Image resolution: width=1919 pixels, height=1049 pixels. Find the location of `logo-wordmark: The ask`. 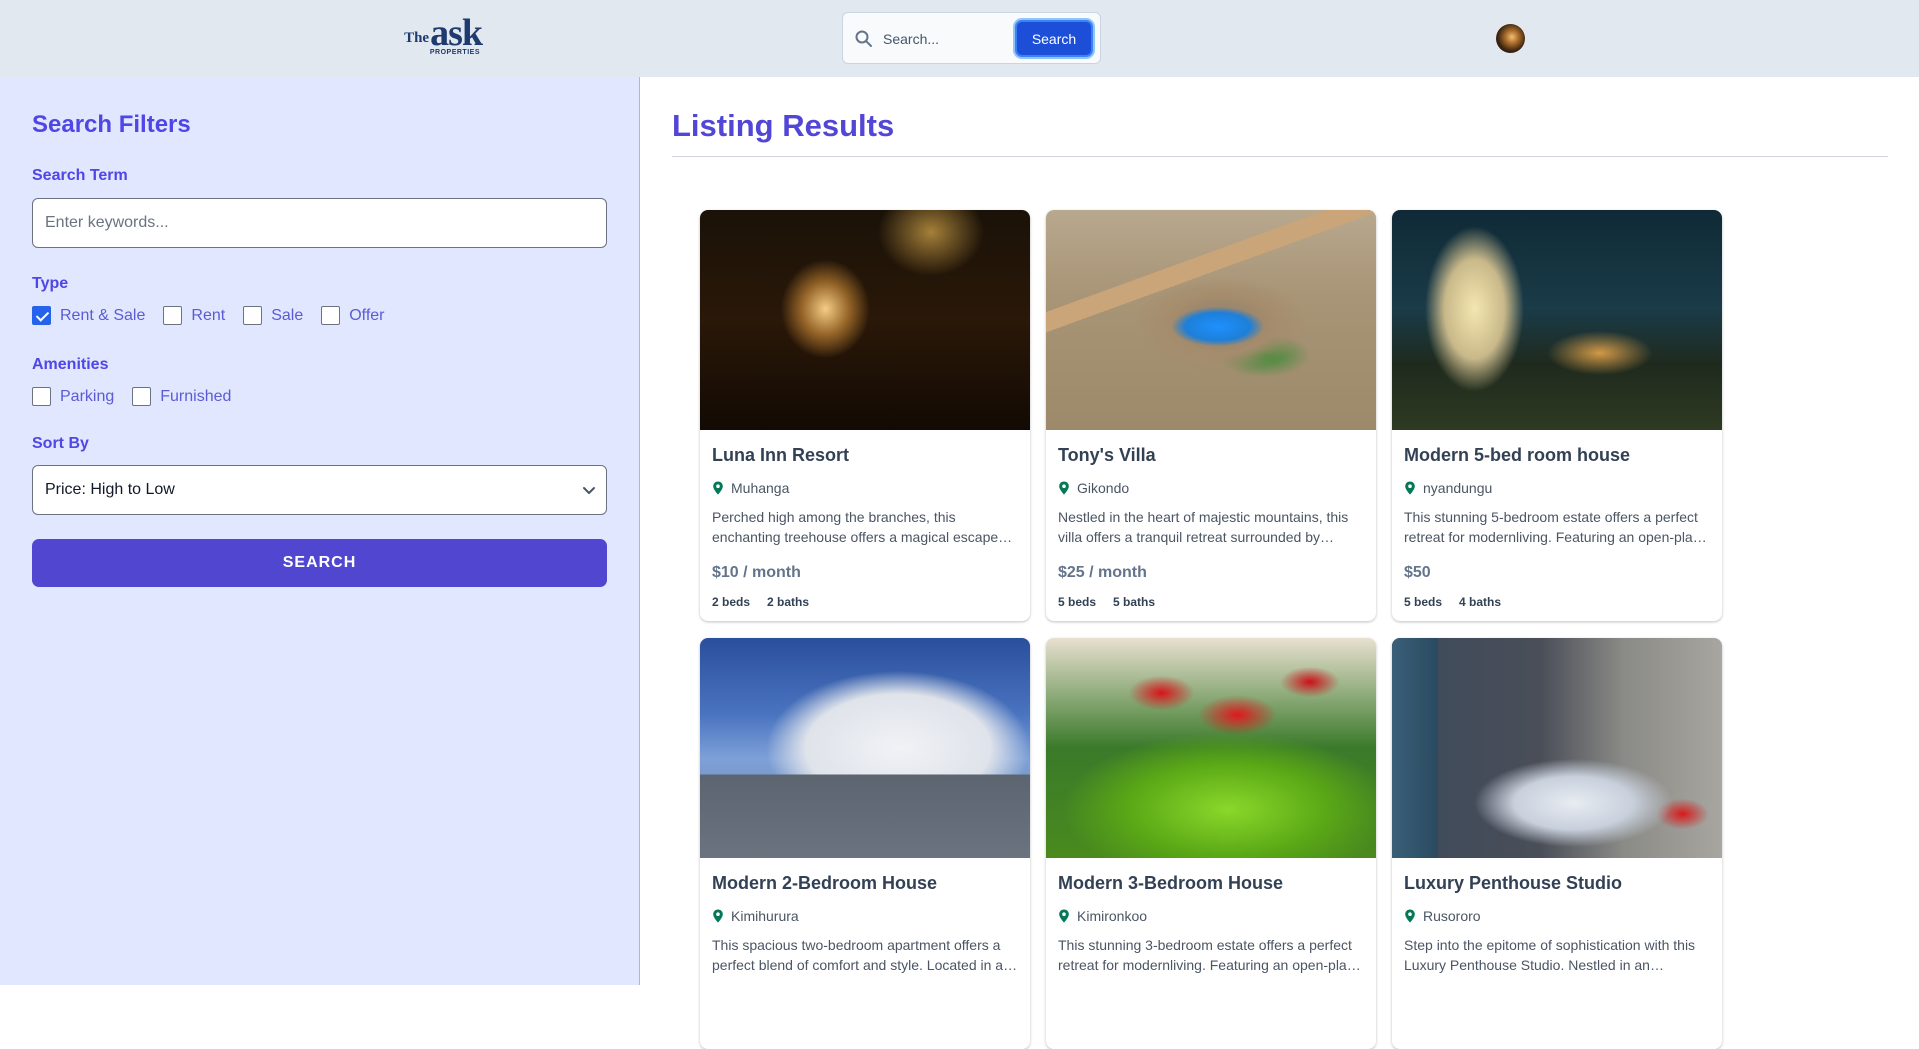

logo-wordmark: The ask is located at coordinates (443, 33).